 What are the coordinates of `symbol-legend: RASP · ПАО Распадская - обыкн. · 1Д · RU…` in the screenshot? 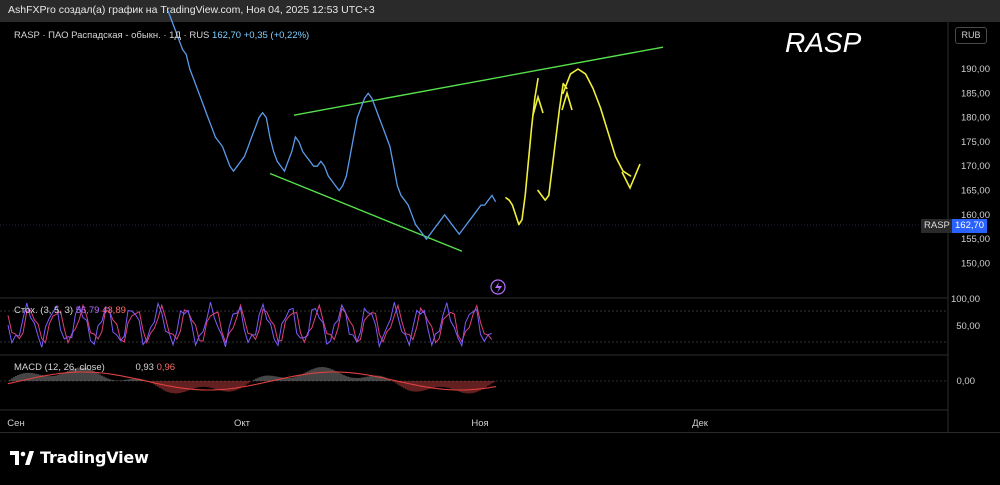 It's located at (161, 35).